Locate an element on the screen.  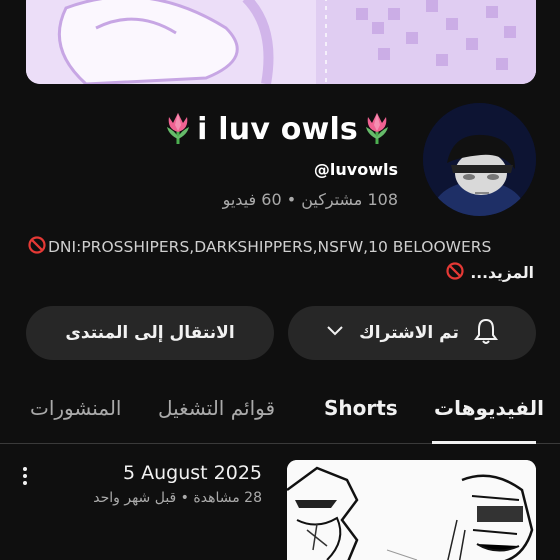
active-tab-indicator is located at coordinates (484, 442).